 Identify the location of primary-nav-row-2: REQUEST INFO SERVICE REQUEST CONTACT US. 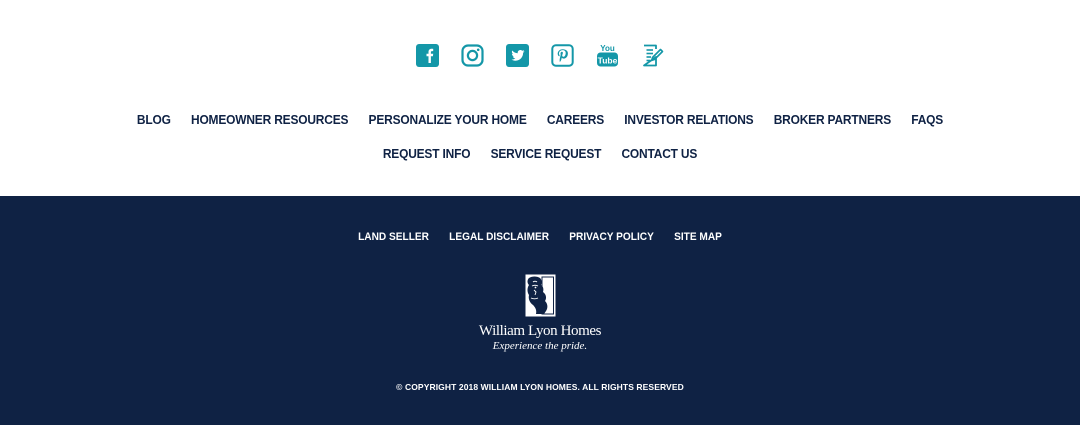
(540, 153).